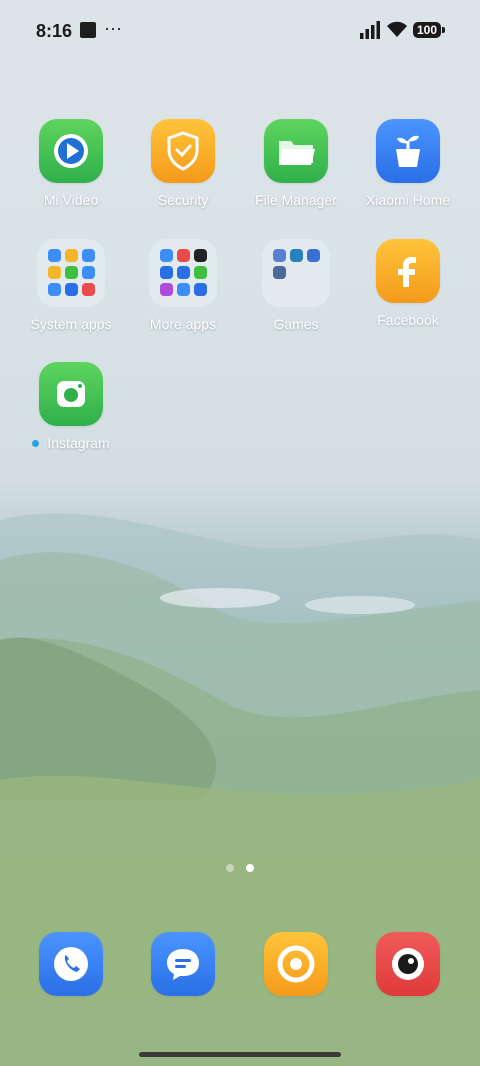  I want to click on folder-games: Games, so click(296, 285).